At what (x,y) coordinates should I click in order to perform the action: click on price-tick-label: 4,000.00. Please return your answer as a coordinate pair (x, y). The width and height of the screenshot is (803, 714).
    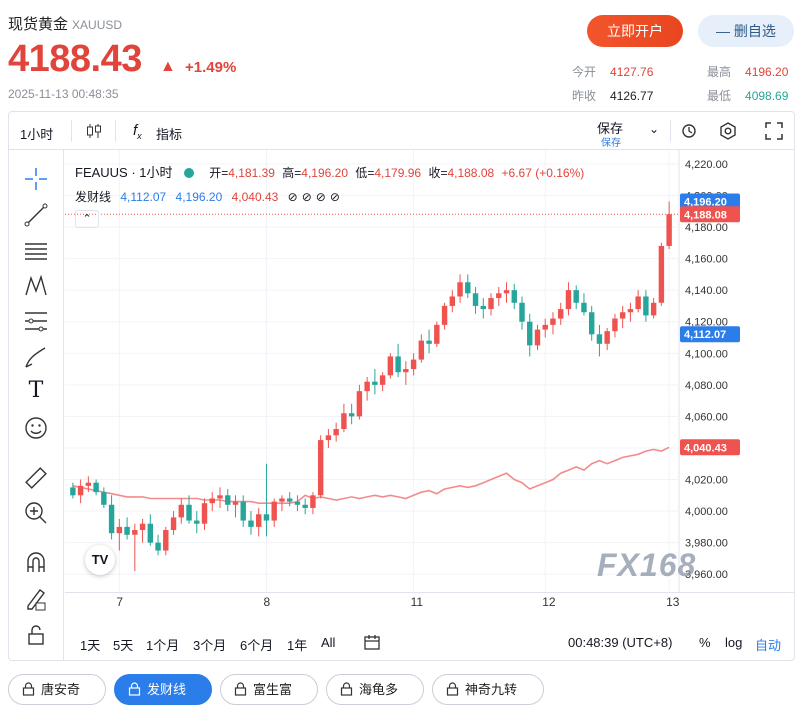
    Looking at the image, I should click on (706, 512).